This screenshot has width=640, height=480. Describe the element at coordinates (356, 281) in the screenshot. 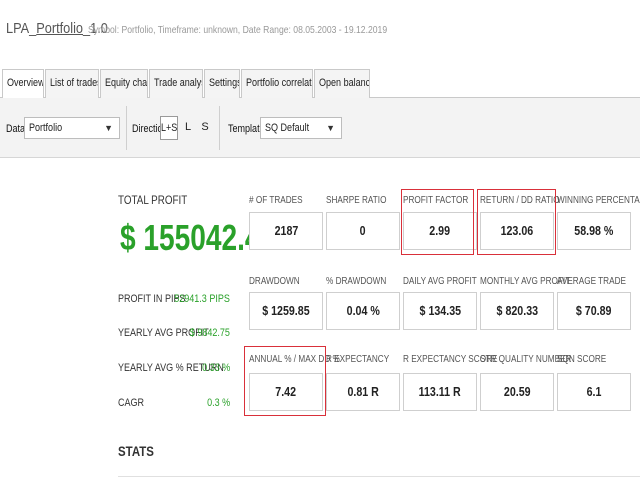

I see `metric-label-pct-drawdown: % DRAWDOWN` at that location.